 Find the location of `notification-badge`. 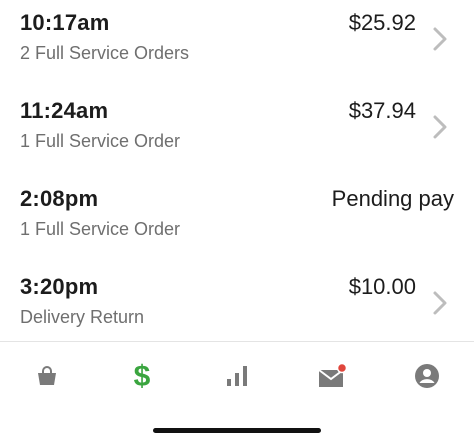

notification-badge is located at coordinates (341, 368).